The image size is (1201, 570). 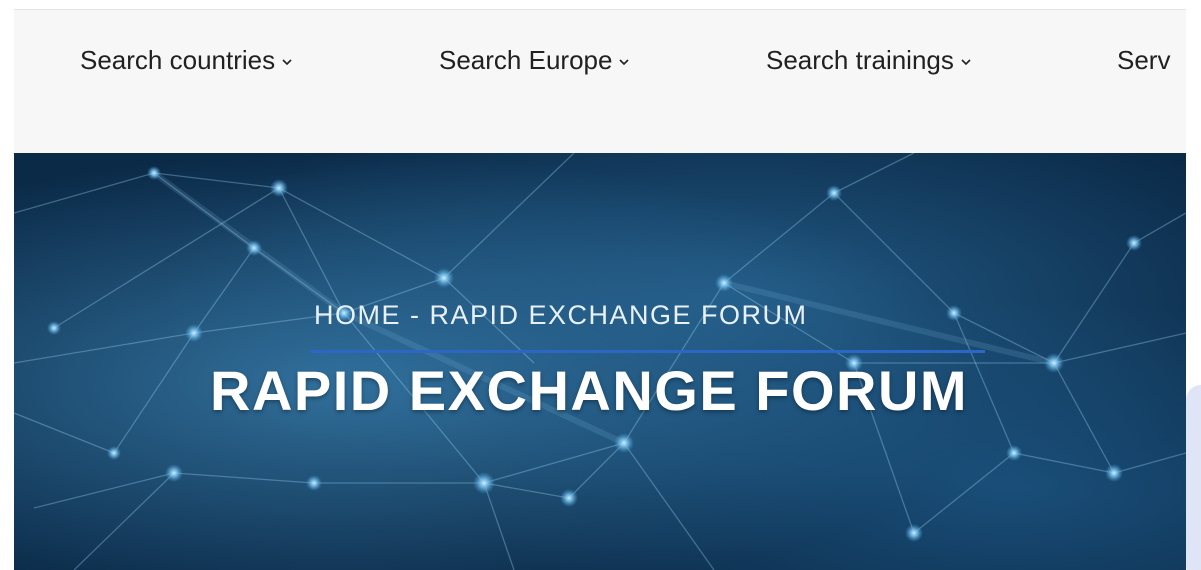 I want to click on page-title: RAPID EXCHANGE FORUM, so click(x=589, y=390).